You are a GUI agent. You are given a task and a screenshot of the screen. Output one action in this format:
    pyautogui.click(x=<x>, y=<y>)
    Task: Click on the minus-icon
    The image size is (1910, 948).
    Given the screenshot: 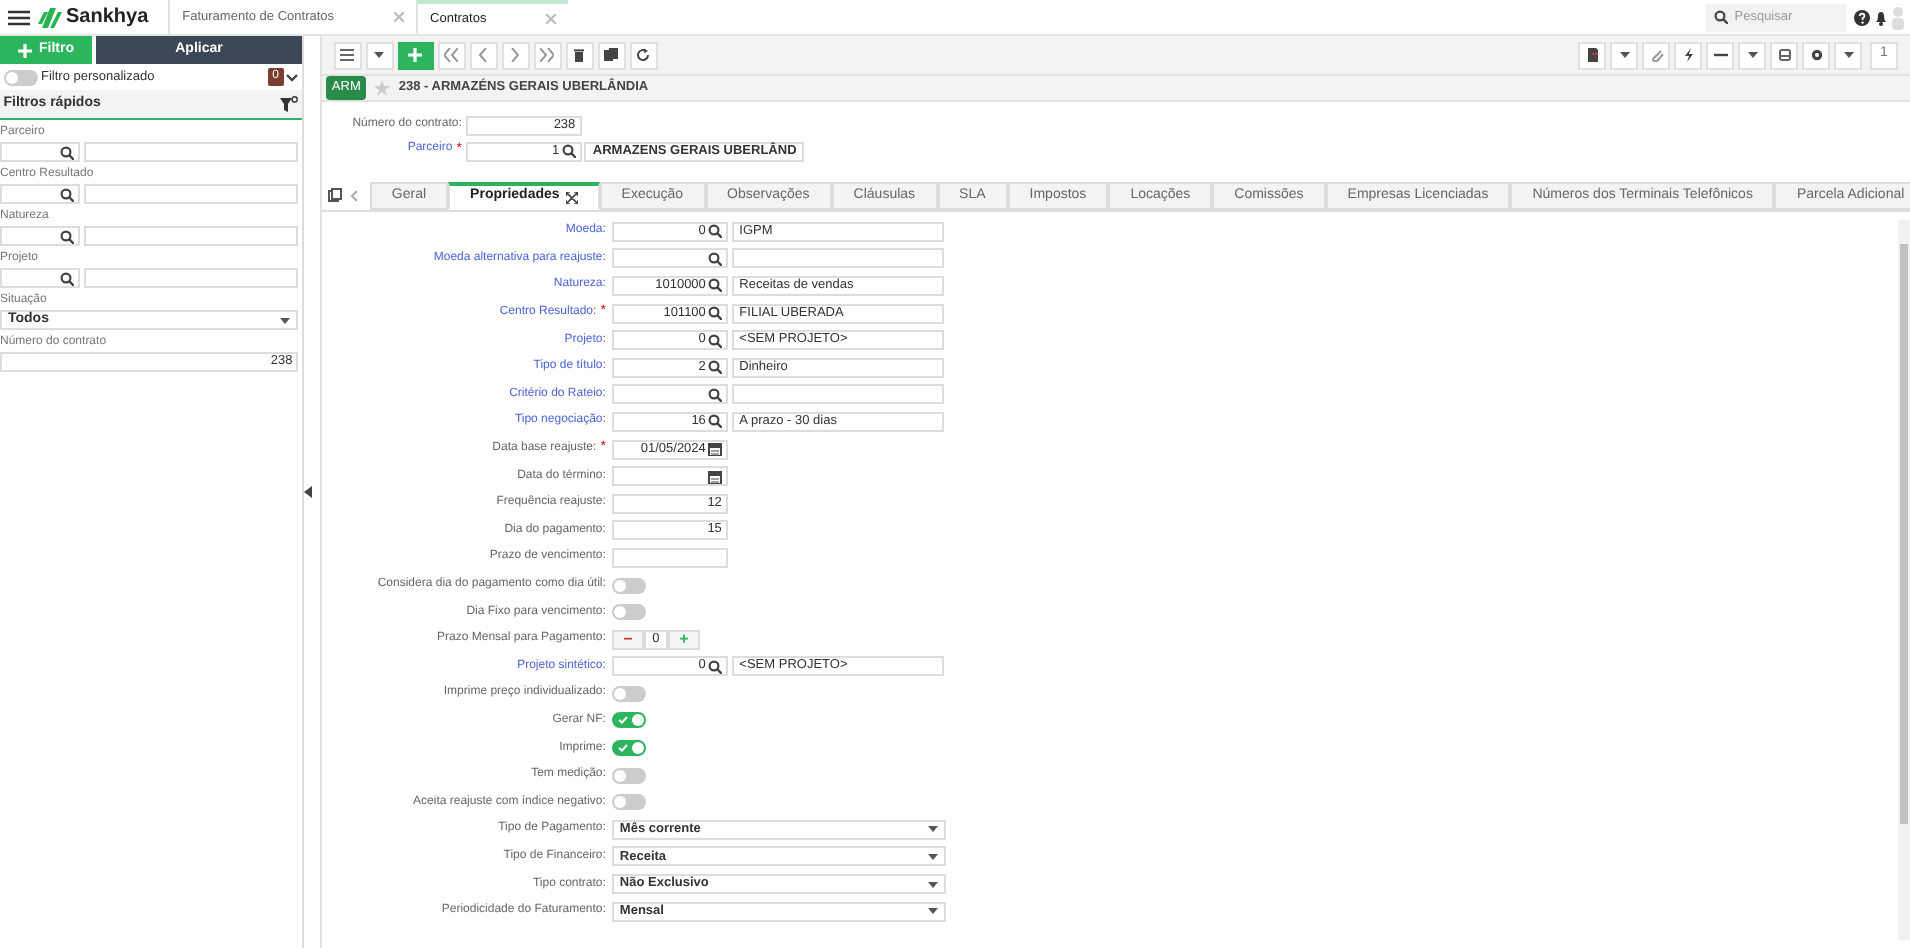 What is the action you would take?
    pyautogui.click(x=1720, y=55)
    